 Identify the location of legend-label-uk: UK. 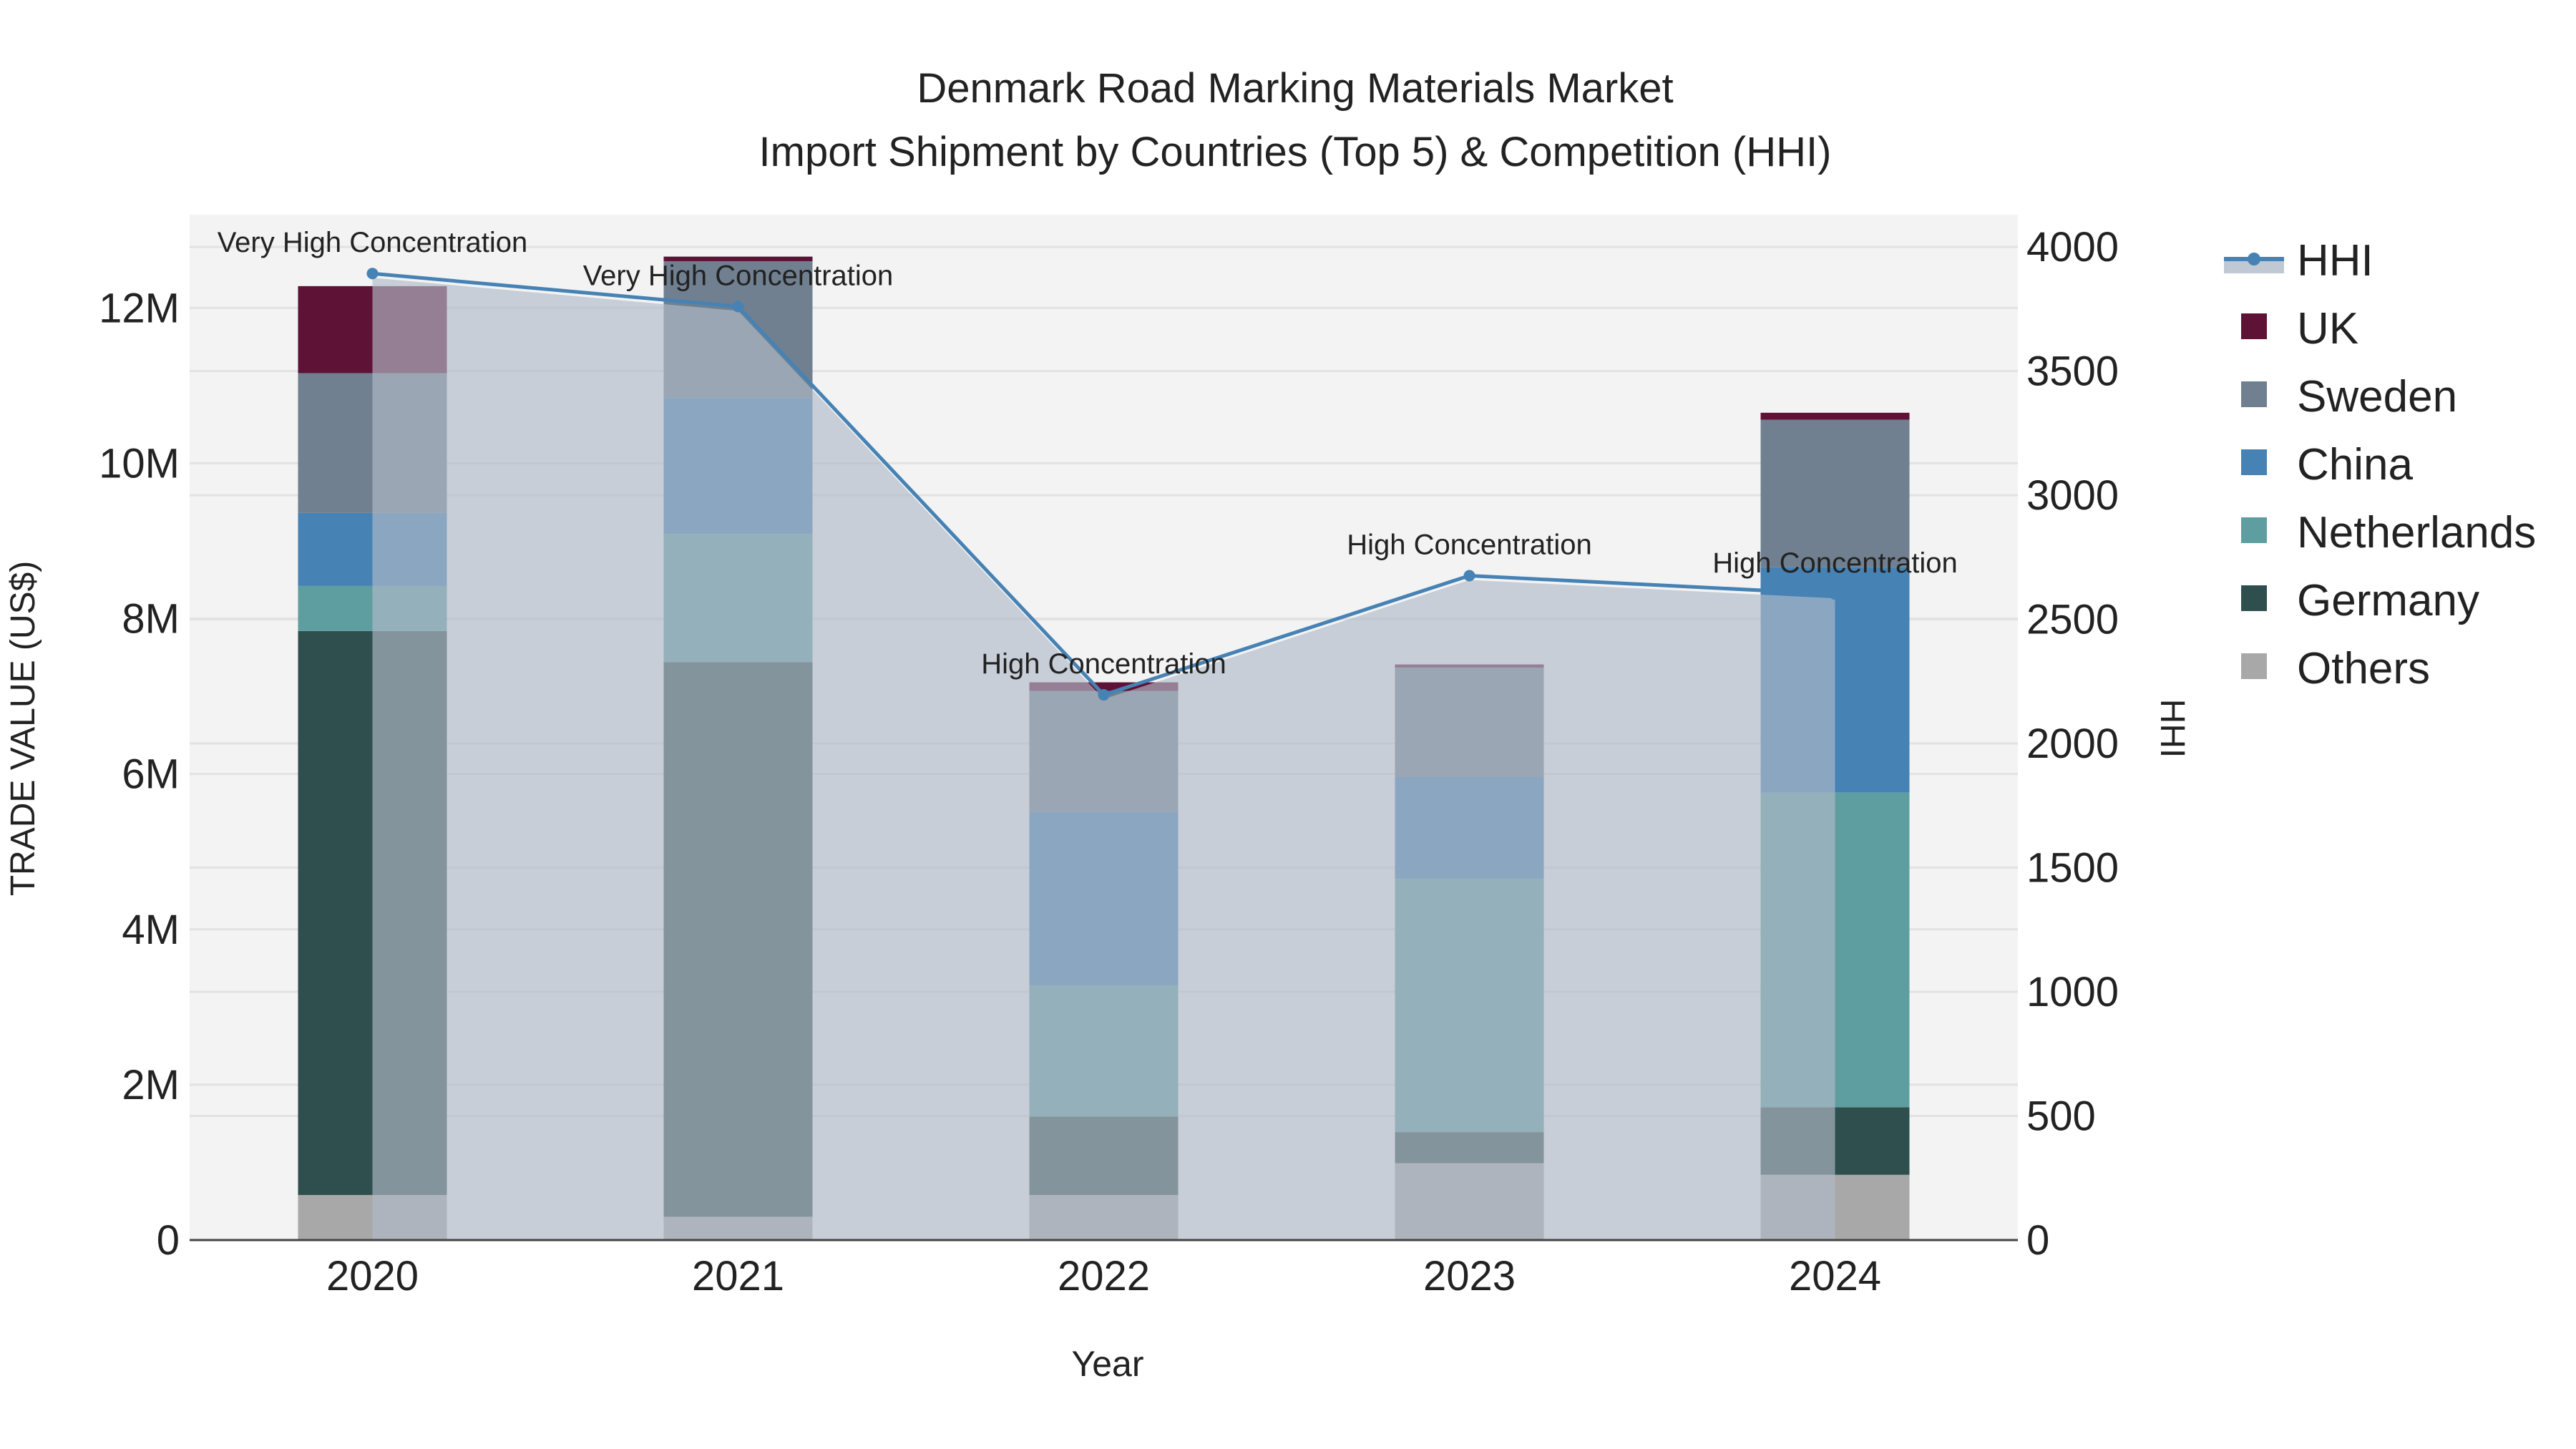
(2327, 328).